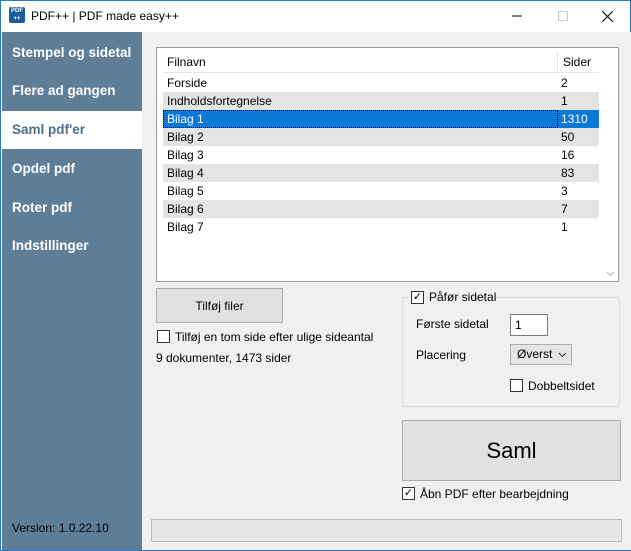 This screenshot has width=631, height=551. I want to click on double-sided-label: Dobbeltsidet, so click(561, 386).